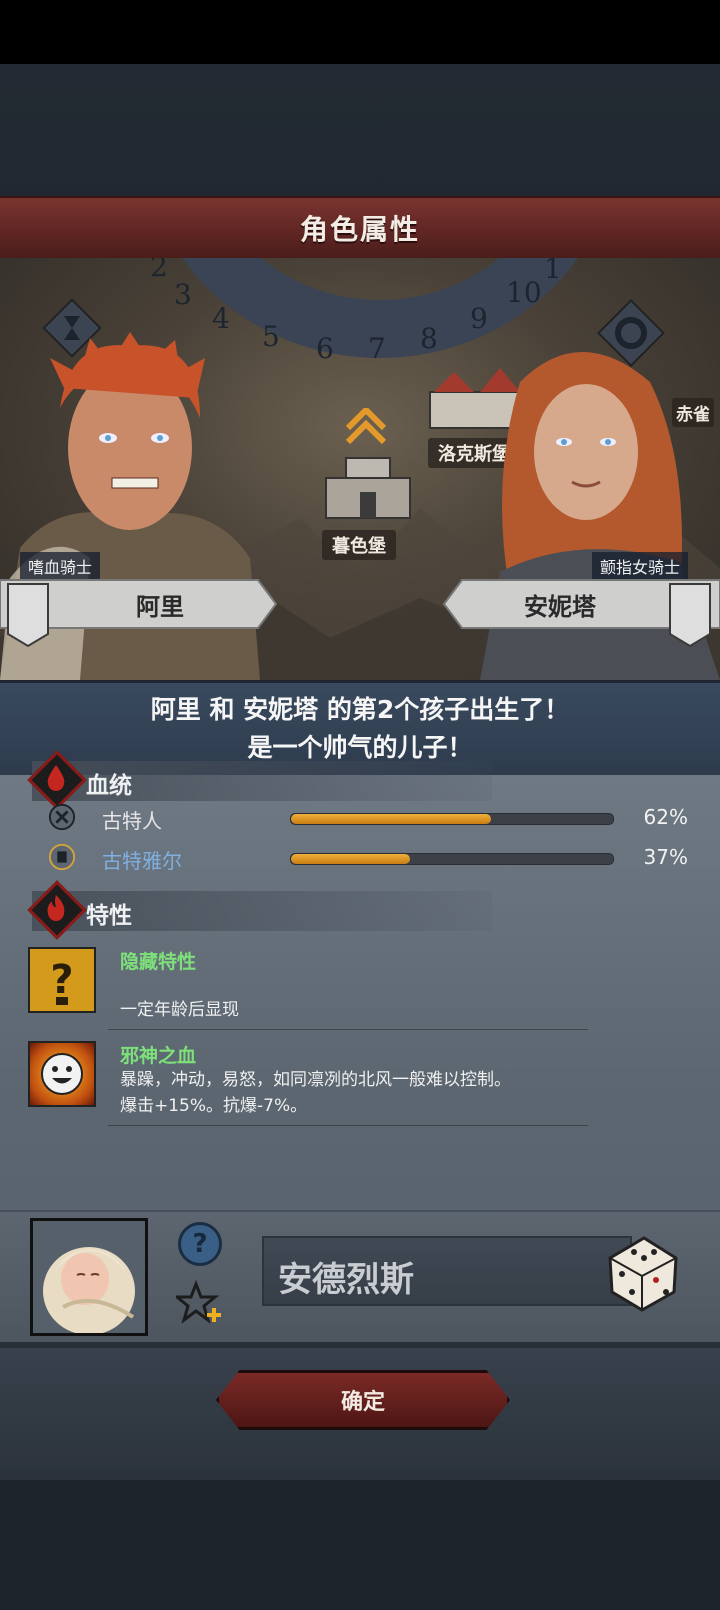  I want to click on flame-icon-glyph, so click(56, 908).